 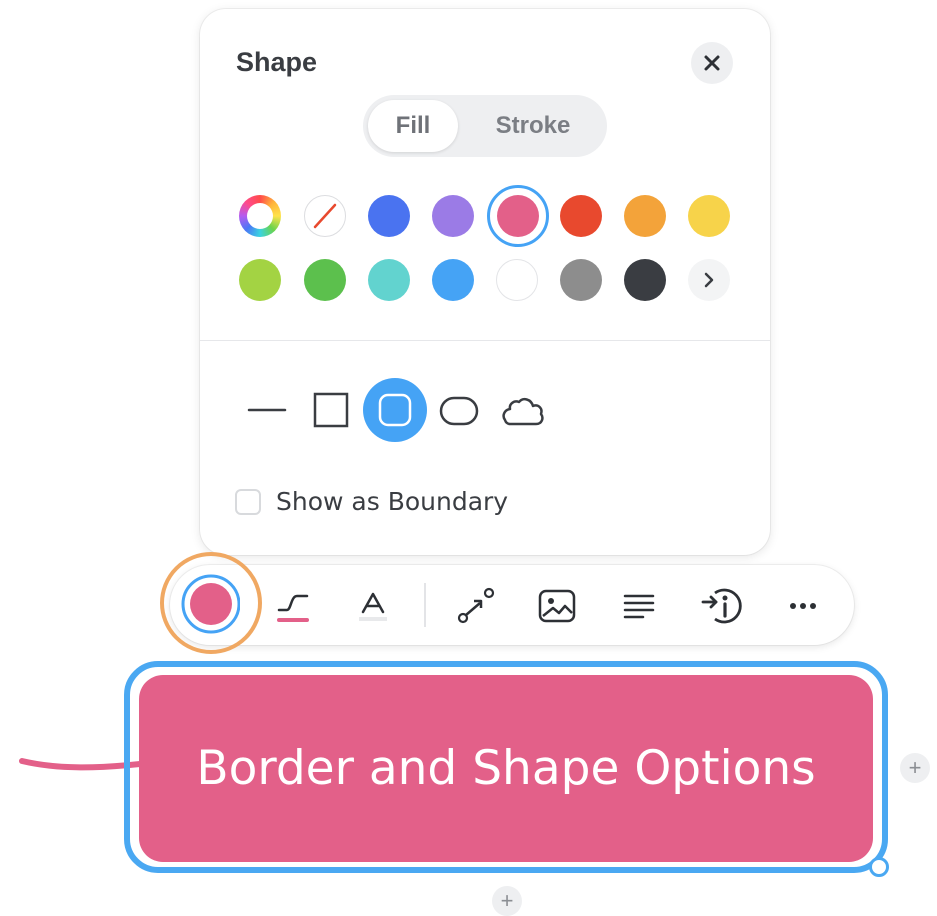 I want to click on relationship-button, so click(x=475, y=606).